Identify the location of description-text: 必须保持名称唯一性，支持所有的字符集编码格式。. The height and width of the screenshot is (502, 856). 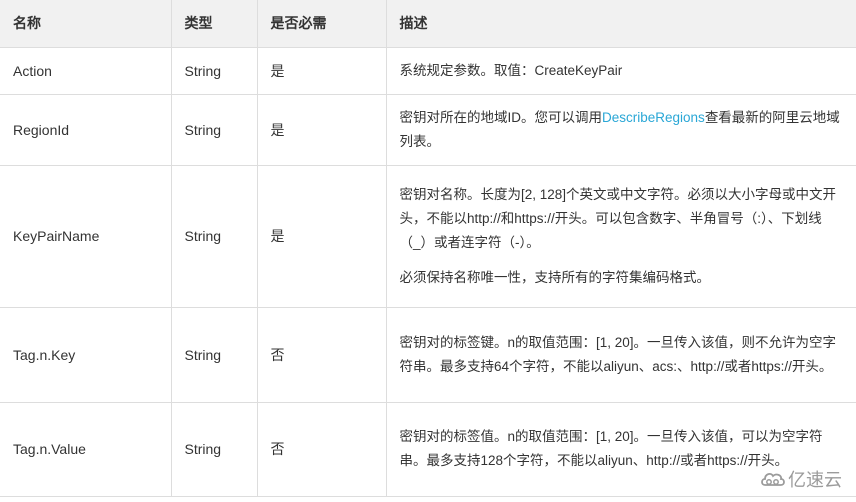
(555, 277).